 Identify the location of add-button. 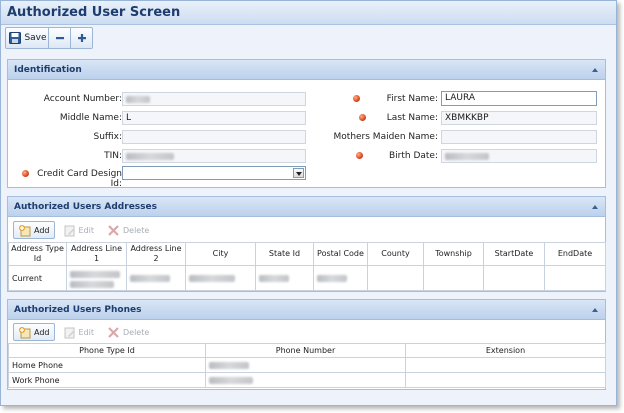
(82, 38).